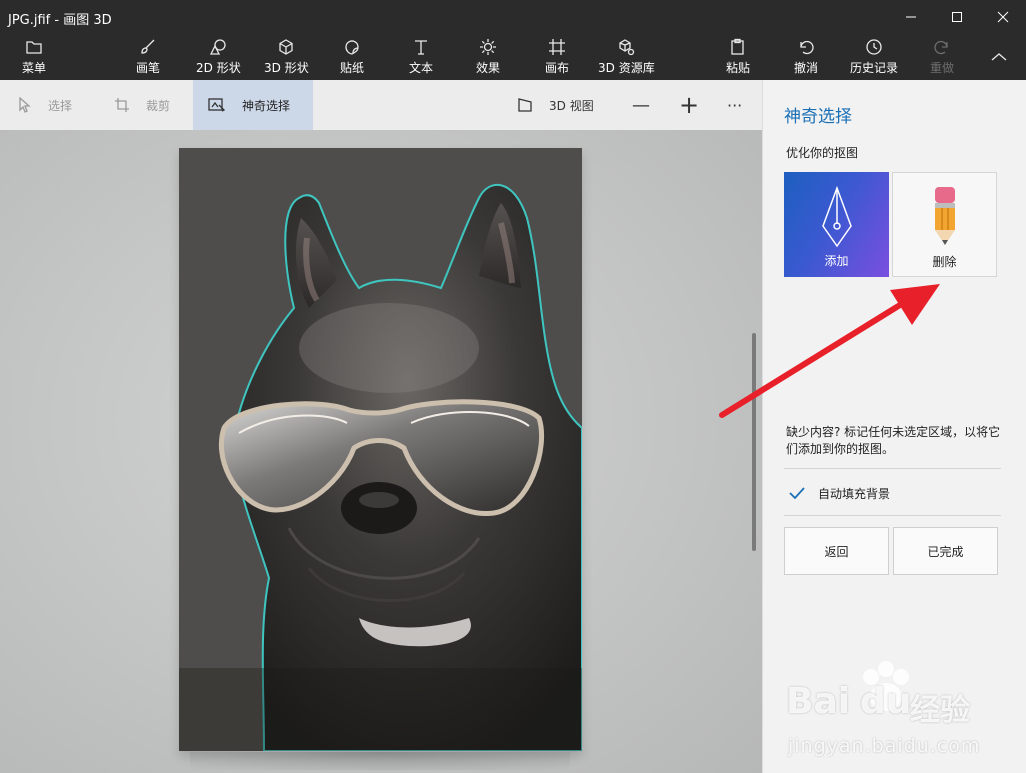  I want to click on canvas-icon, so click(557, 47).